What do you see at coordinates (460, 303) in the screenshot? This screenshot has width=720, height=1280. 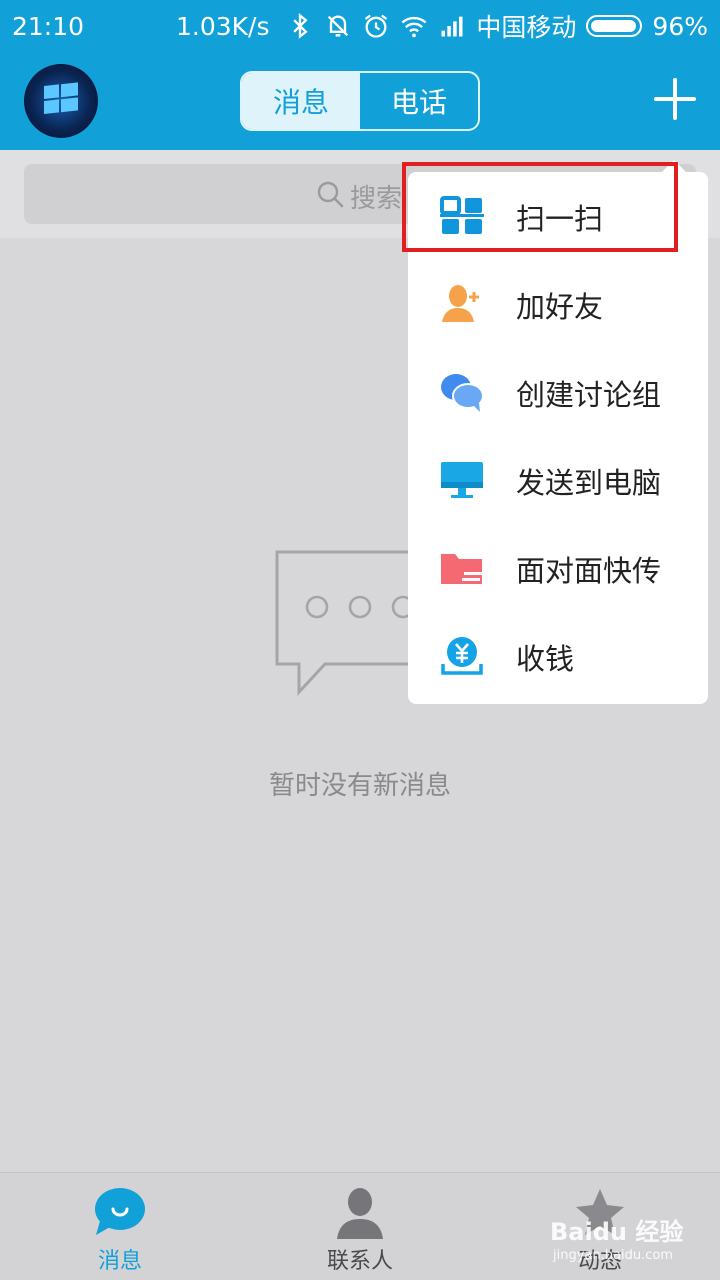 I see `add-friend-icon` at bounding box center [460, 303].